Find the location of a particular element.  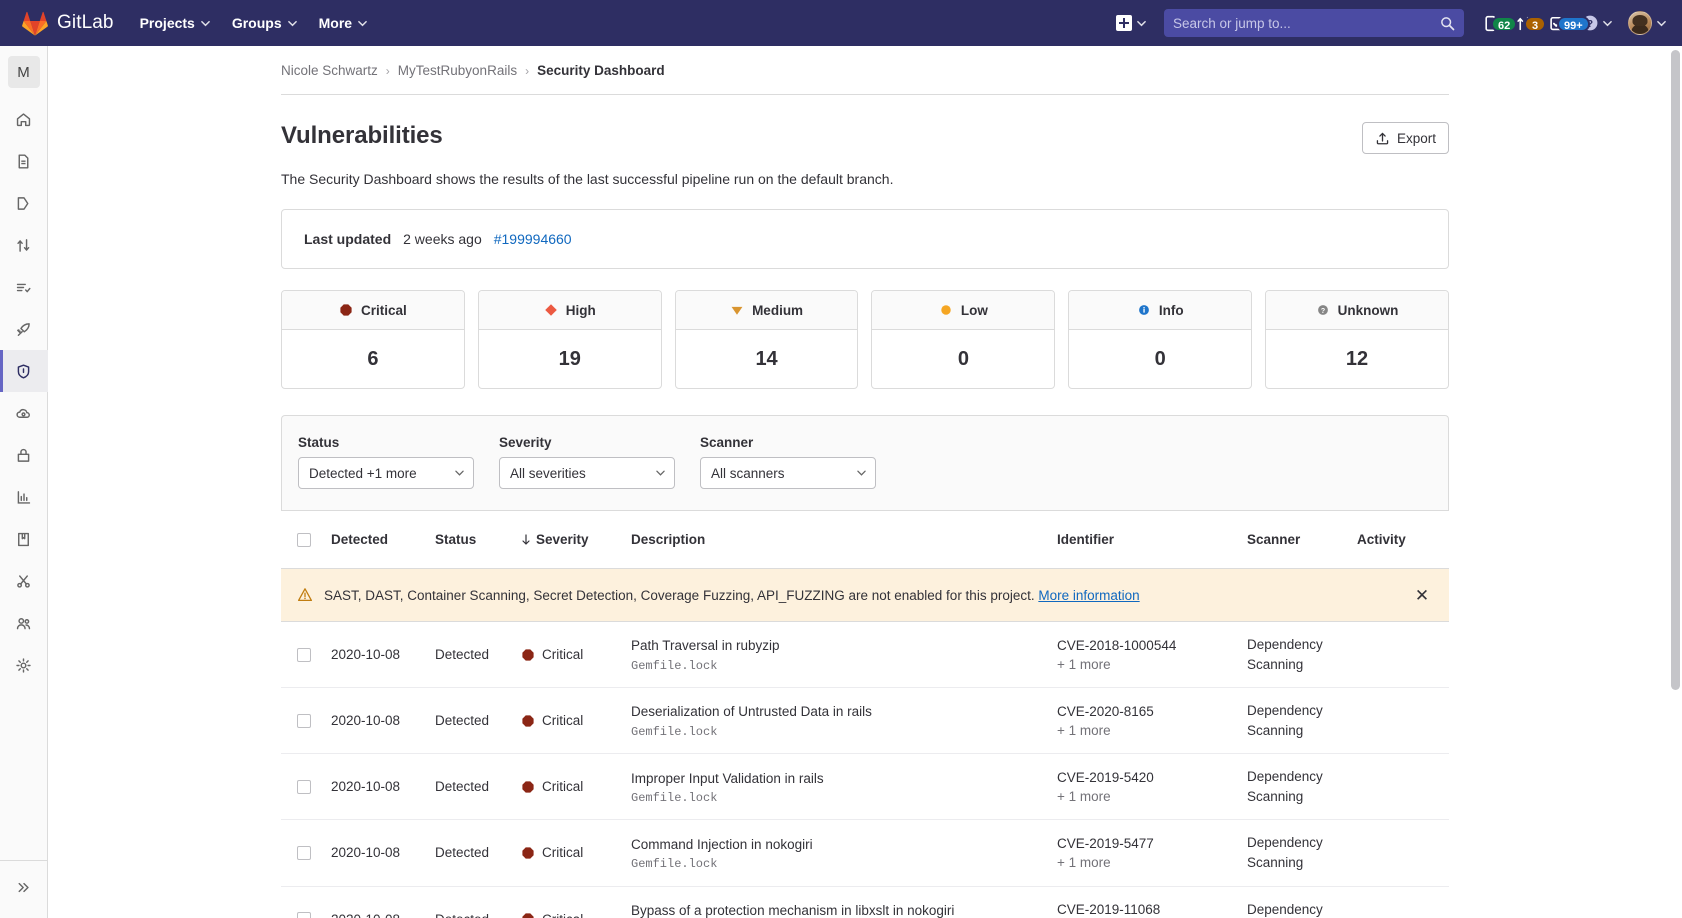

severity-card-unknown-count: 12 is located at coordinates (1357, 358).